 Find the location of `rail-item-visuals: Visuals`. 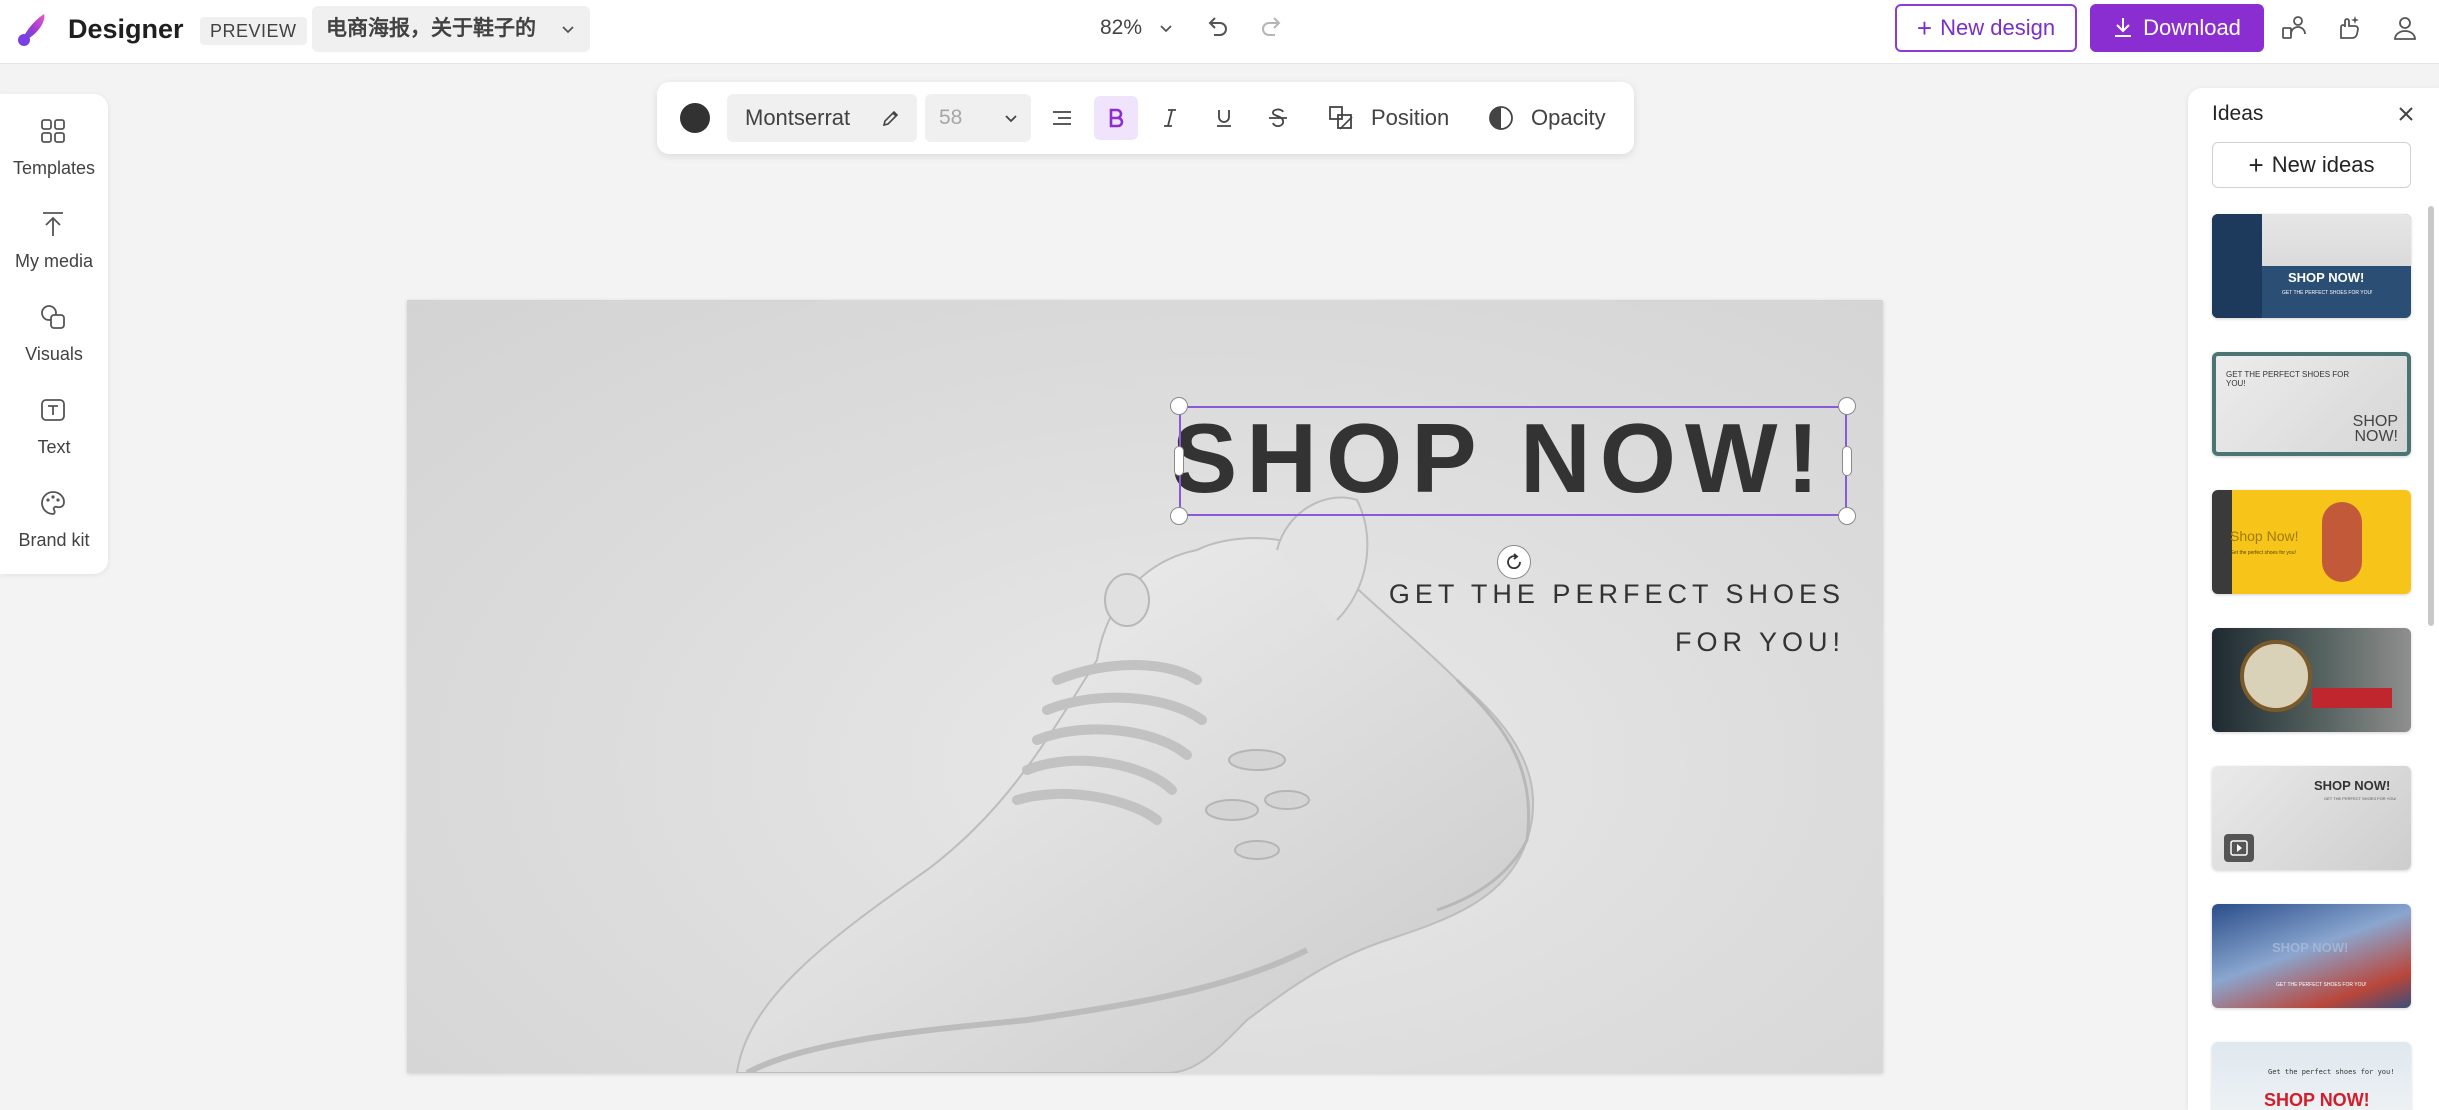

rail-item-visuals: Visuals is located at coordinates (54, 325).